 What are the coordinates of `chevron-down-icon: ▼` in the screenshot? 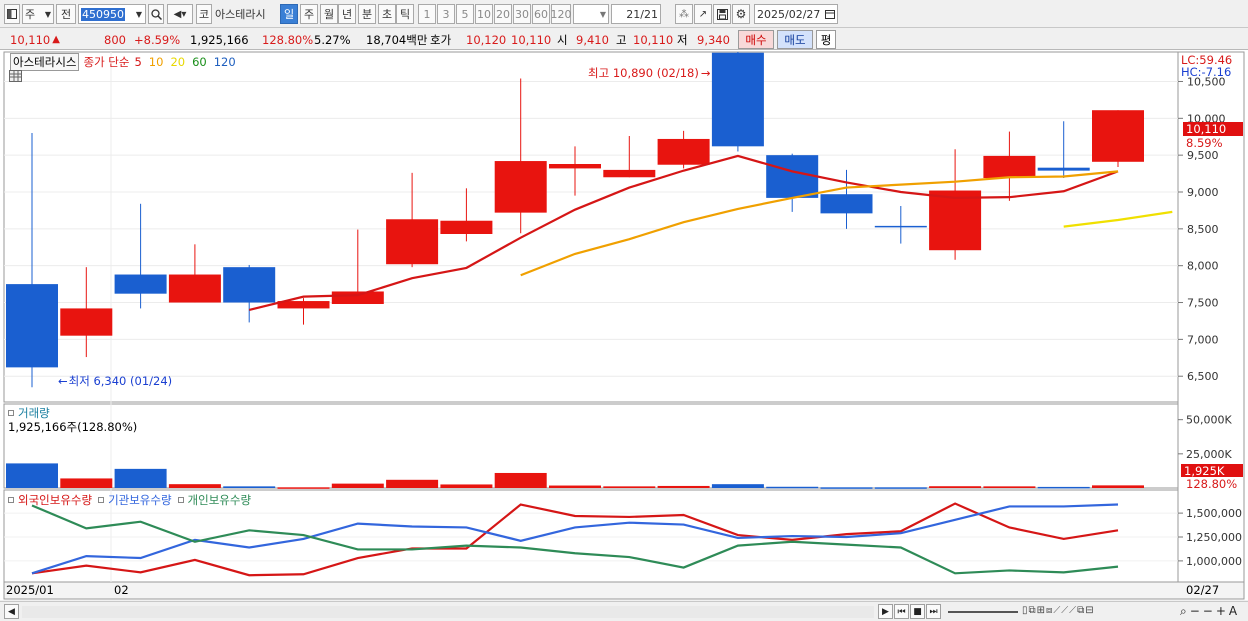 It's located at (138, 14).